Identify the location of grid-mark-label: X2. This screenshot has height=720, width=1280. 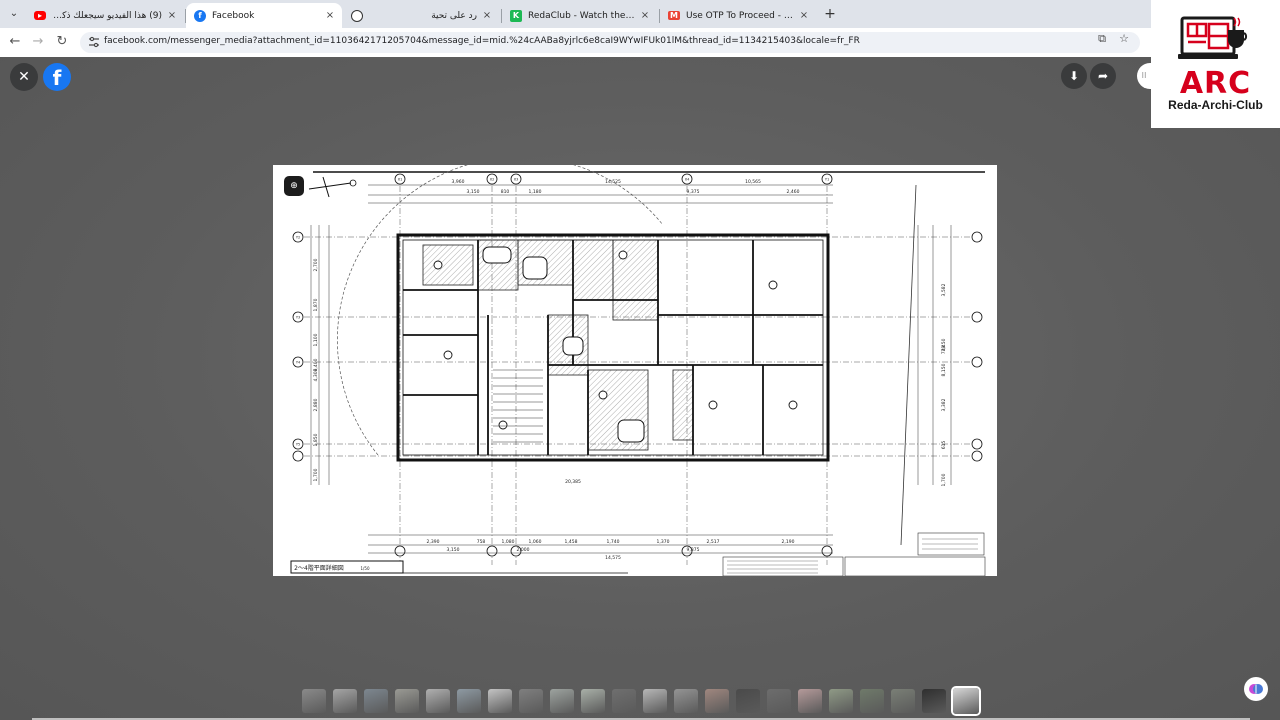
(492, 180).